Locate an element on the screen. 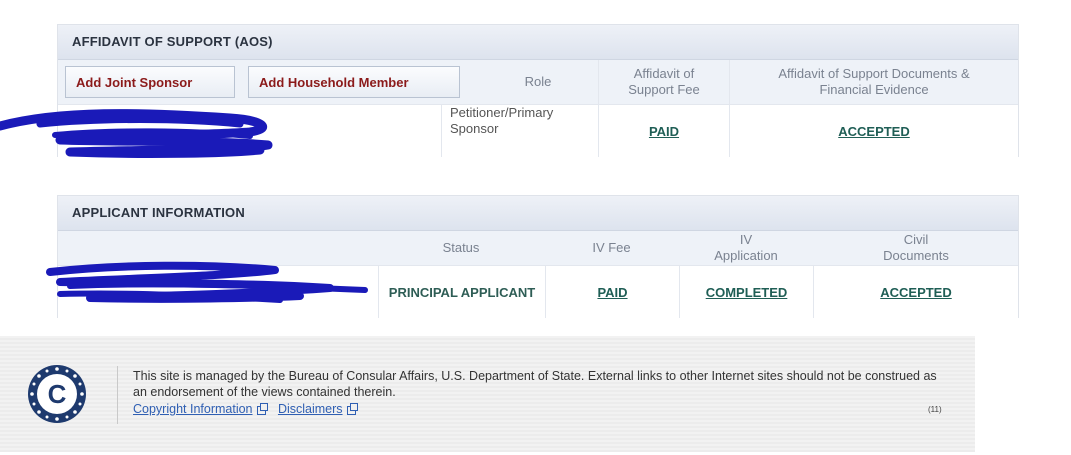 The image size is (1071, 455). iv-fee-paid-link: PAID is located at coordinates (612, 292).